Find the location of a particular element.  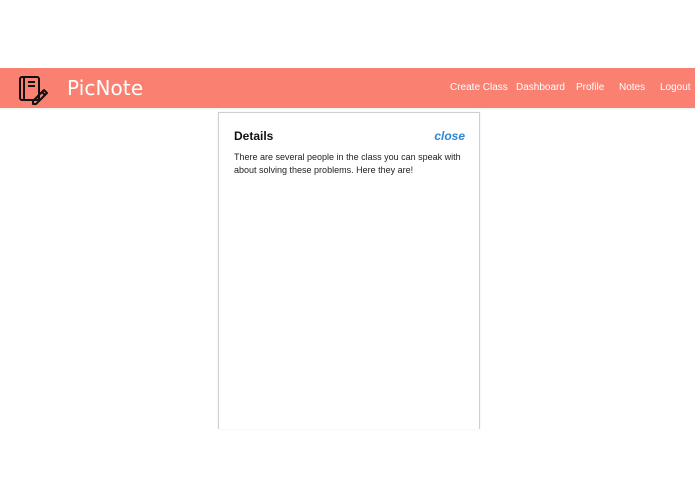

nav-profile: Profile is located at coordinates (590, 88).